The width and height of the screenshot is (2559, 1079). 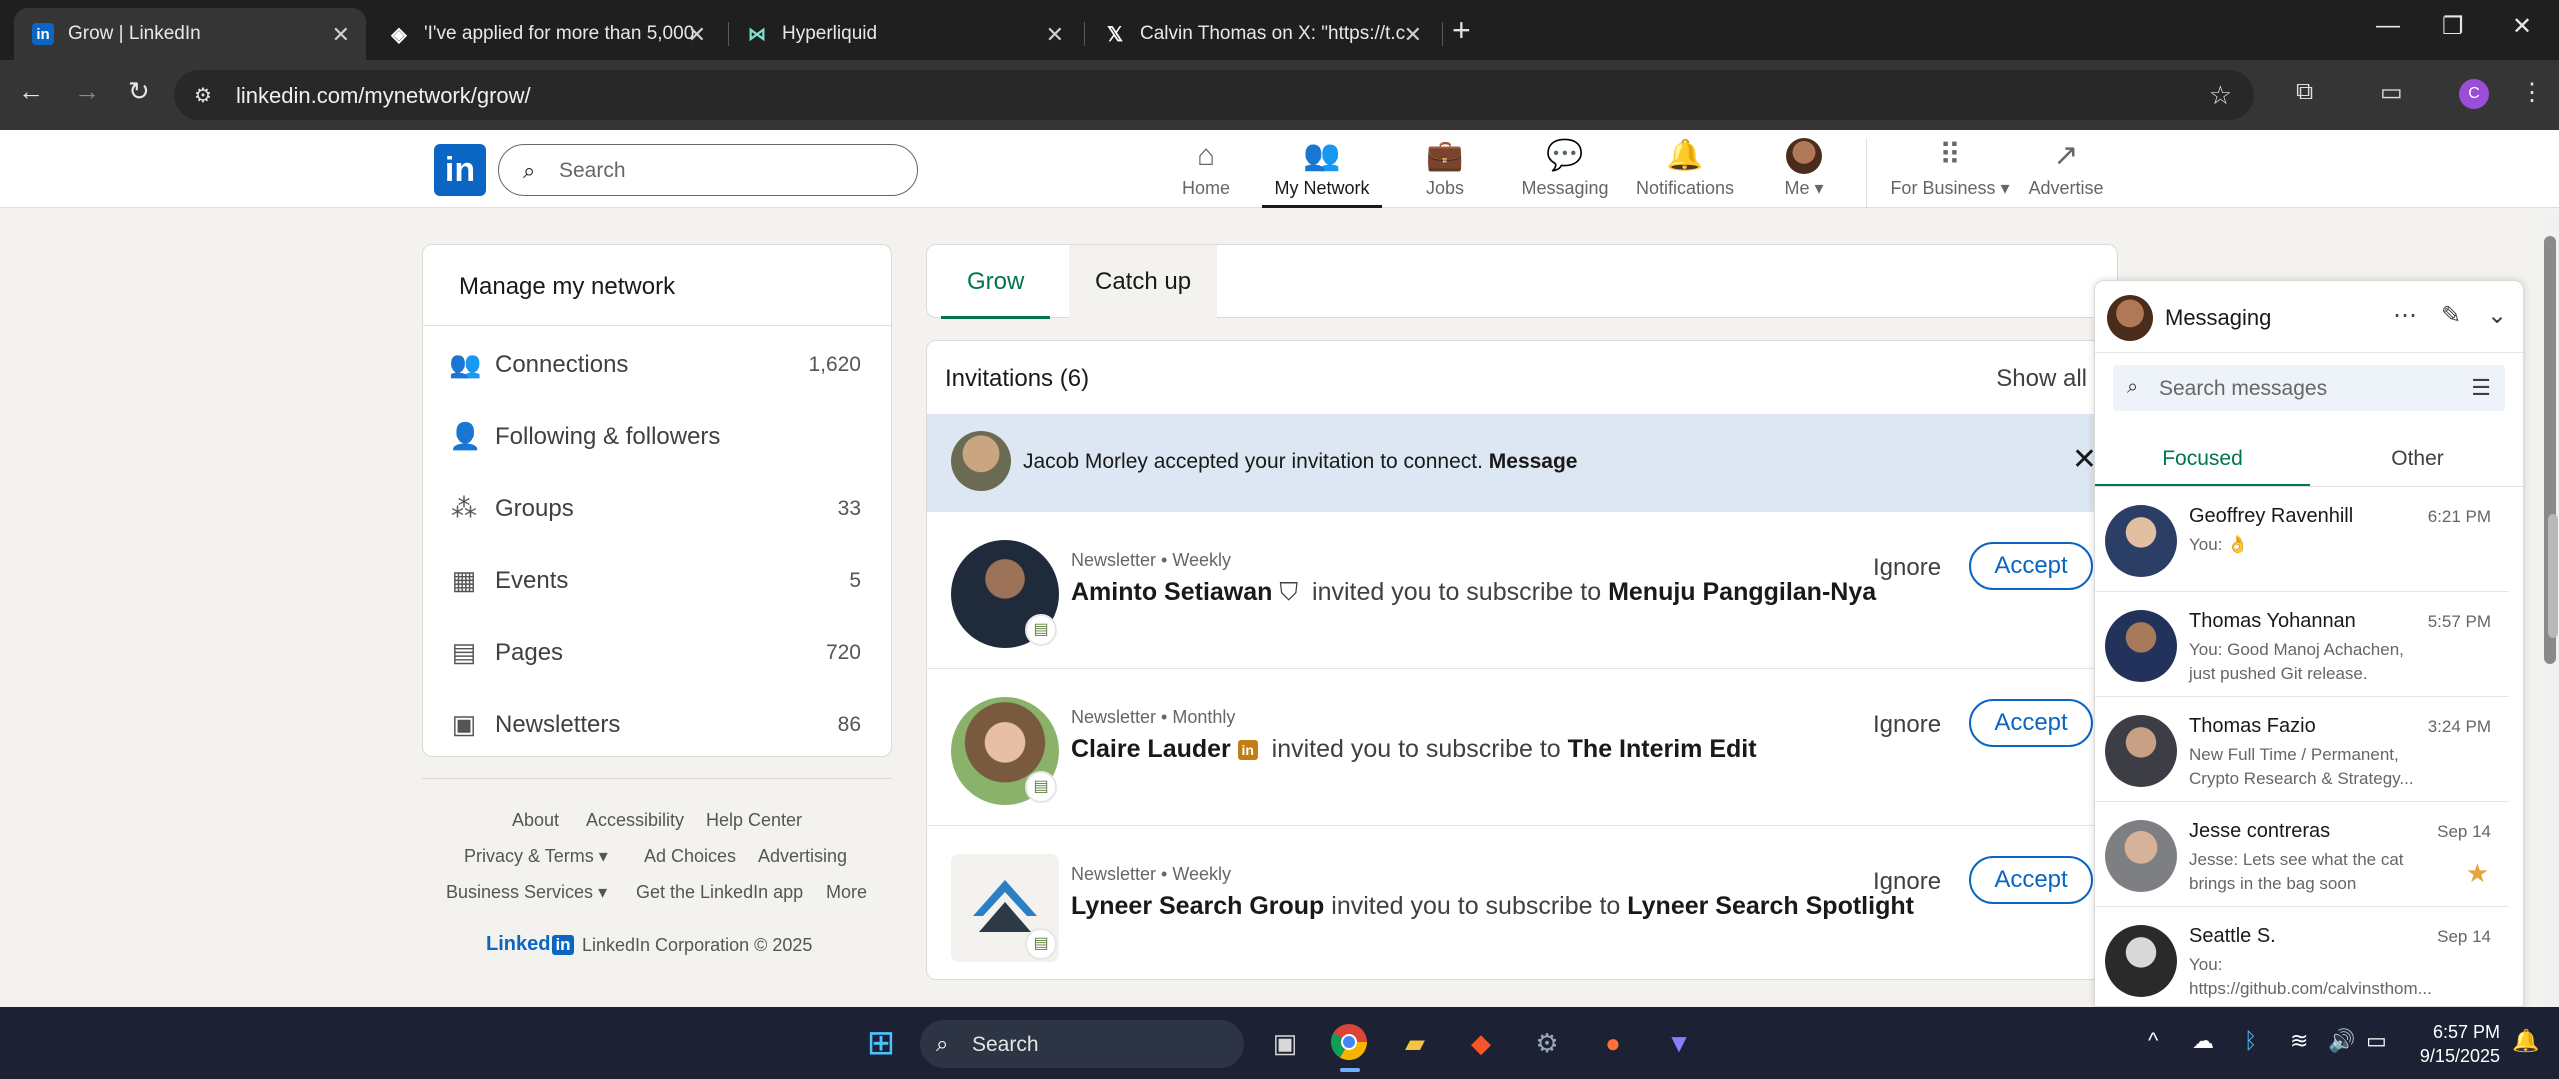 I want to click on newsletter-name: The Interim Edit, so click(x=1662, y=749).